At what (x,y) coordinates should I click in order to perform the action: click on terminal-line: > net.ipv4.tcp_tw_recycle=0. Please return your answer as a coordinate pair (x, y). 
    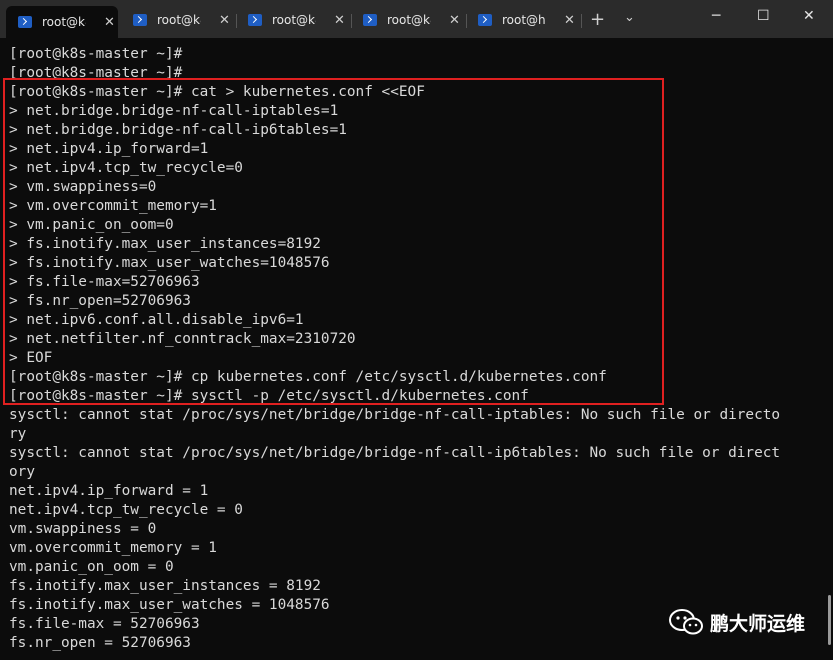
    Looking at the image, I should click on (126, 168).